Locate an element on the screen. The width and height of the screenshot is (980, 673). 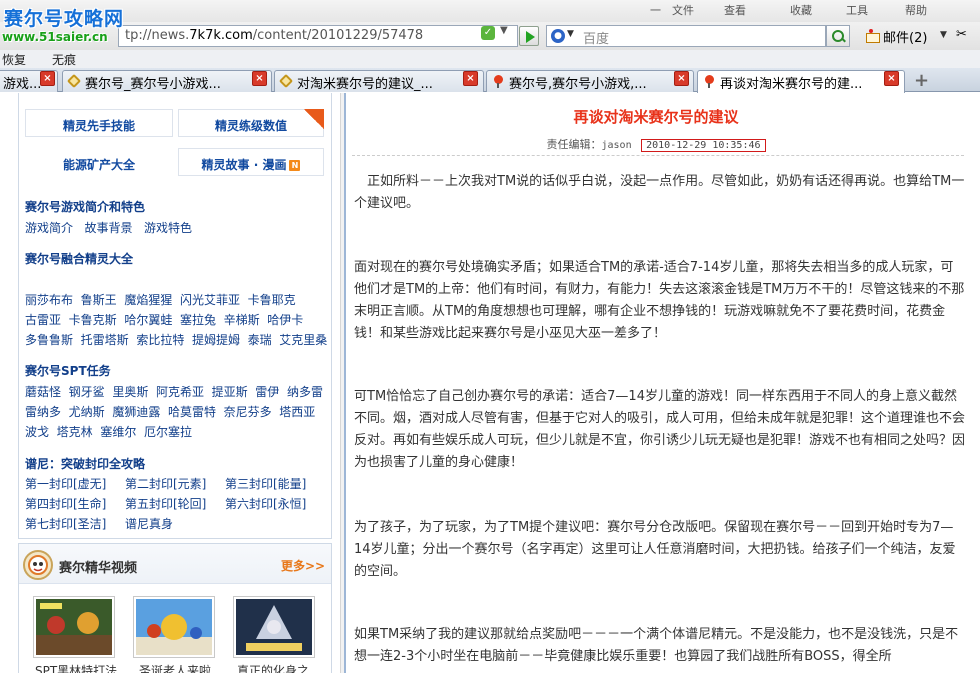
link-item: 第五封印[轮回] is located at coordinates (175, 503).